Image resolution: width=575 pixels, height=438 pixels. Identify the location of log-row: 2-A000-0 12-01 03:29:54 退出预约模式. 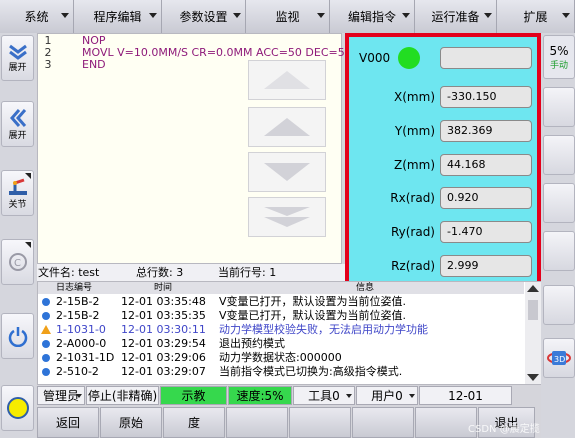
(281, 344).